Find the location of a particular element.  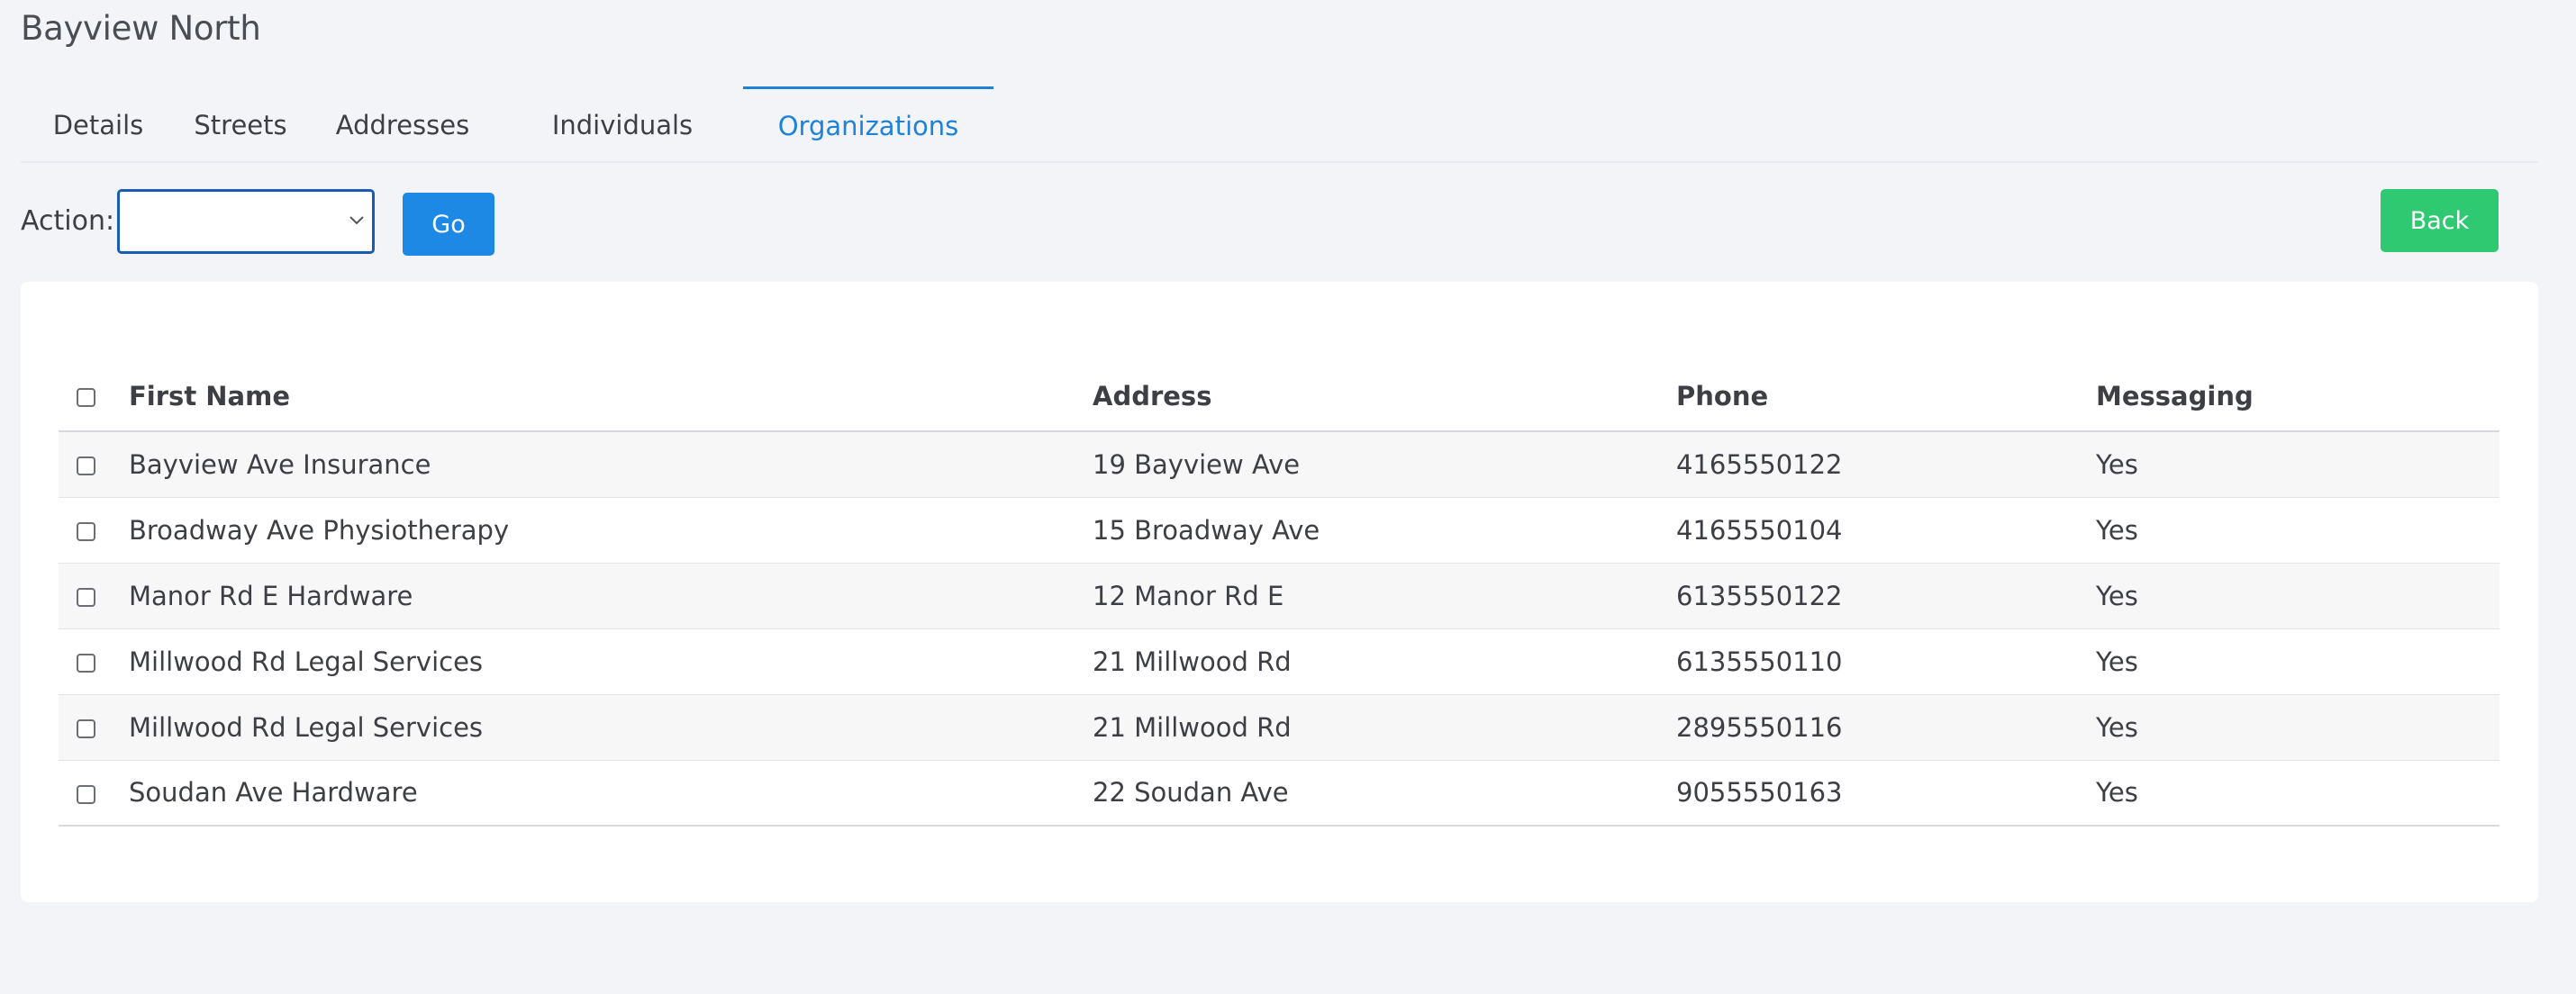

row-name: Manor Rd E Hardware is located at coordinates (611, 596).